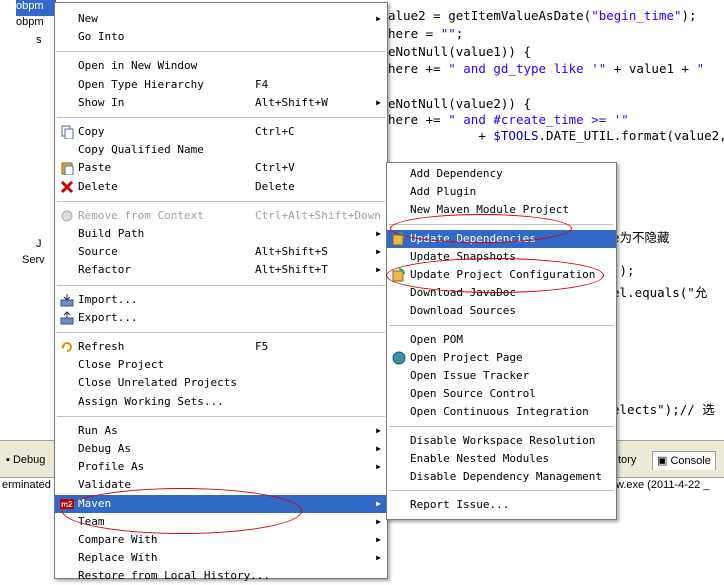  What do you see at coordinates (501, 293) in the screenshot?
I see `menu-item-download-javadoc: Download JavaDoc` at bounding box center [501, 293].